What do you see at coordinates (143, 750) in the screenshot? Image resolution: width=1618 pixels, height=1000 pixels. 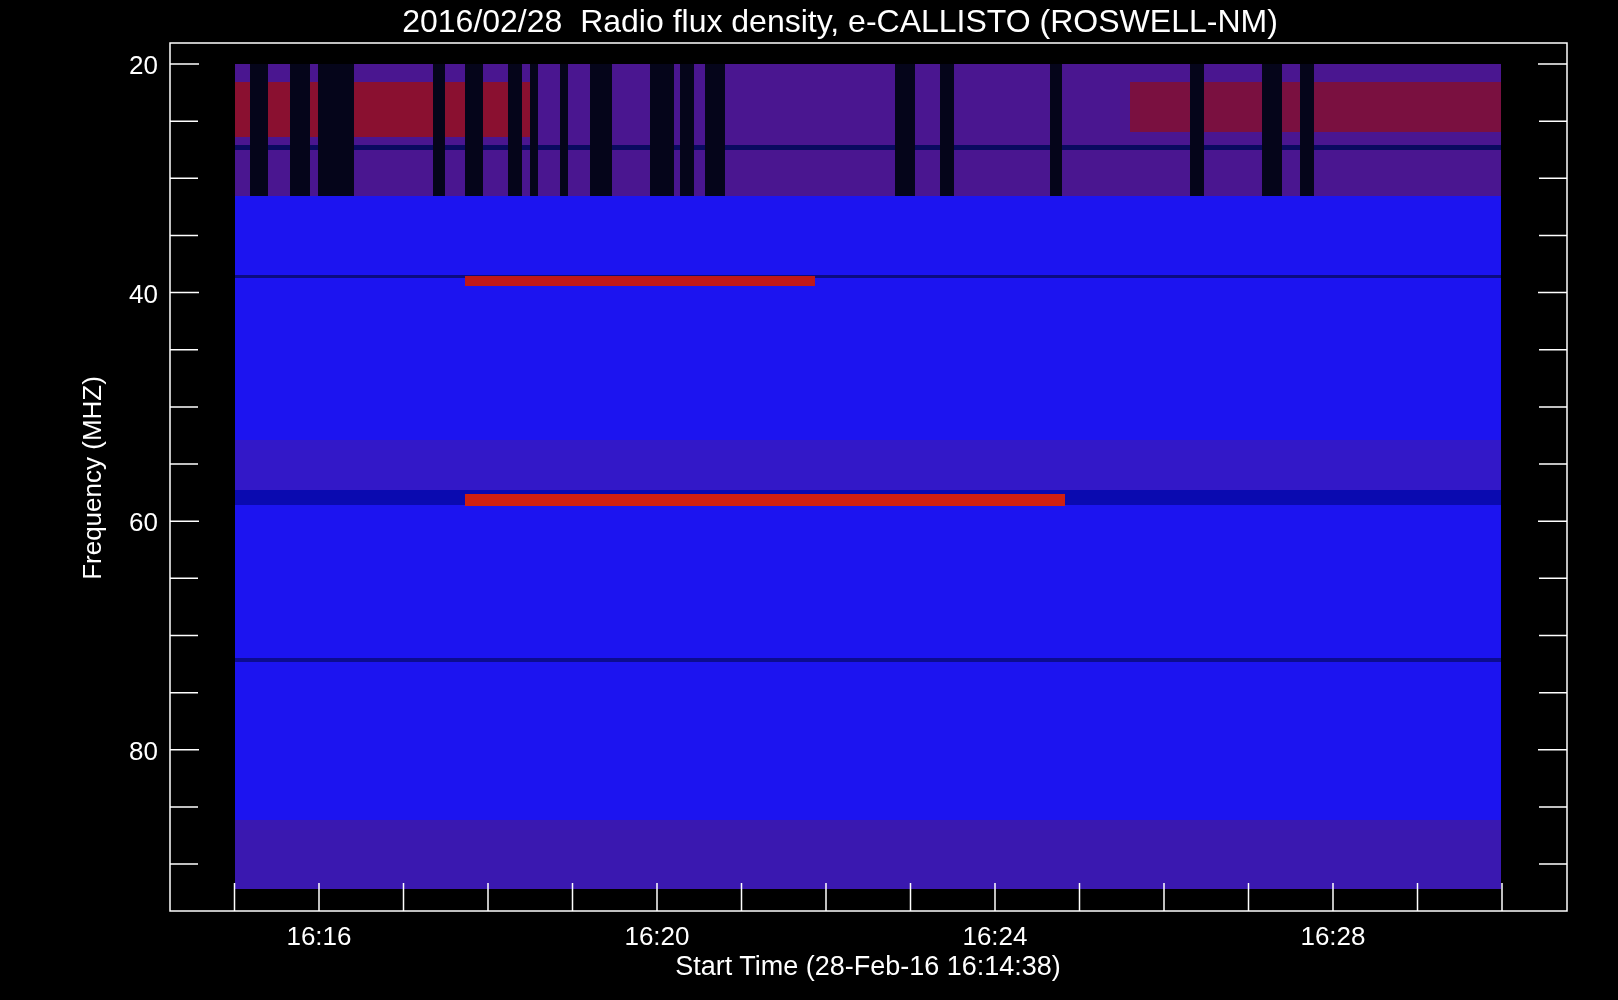 I see `axis-tick-label: 80` at bounding box center [143, 750].